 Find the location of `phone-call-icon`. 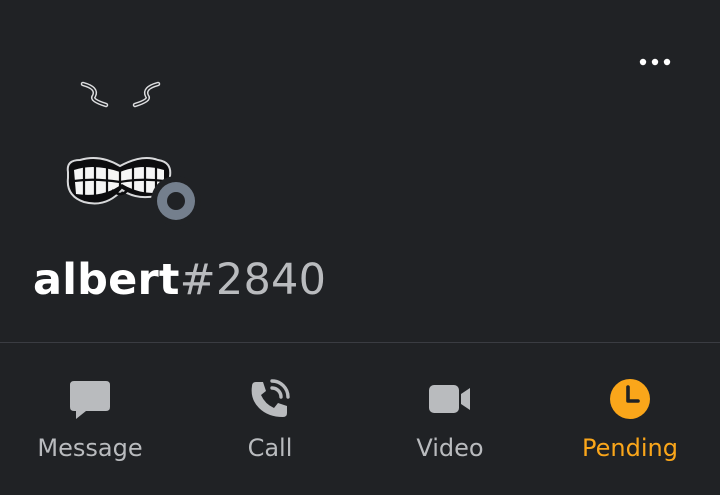

phone-call-icon is located at coordinates (270, 398).